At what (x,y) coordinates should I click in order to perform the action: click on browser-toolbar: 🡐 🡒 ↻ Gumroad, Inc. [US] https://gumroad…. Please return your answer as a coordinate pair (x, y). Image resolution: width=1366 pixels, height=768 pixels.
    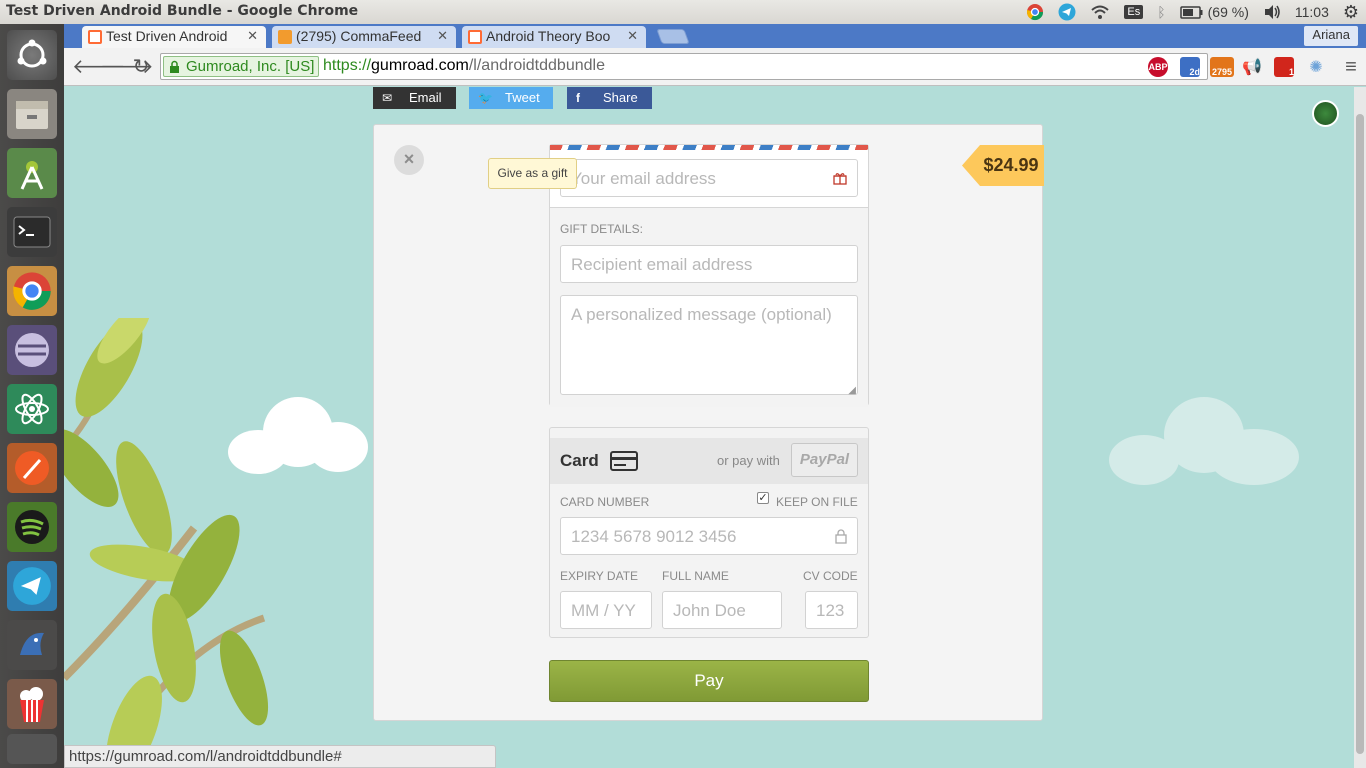
    Looking at the image, I should click on (715, 67).